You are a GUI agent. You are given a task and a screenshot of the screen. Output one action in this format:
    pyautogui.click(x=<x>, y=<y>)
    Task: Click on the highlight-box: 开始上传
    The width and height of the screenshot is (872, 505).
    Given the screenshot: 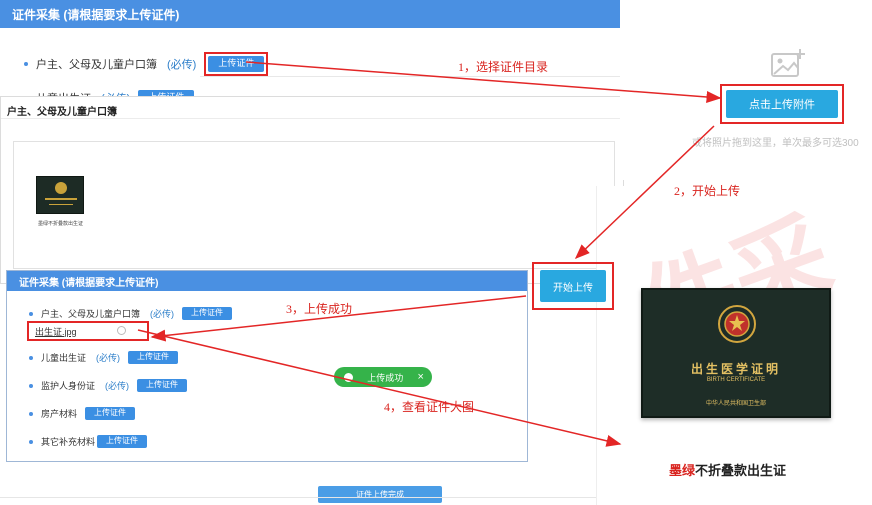 What is the action you would take?
    pyautogui.click(x=573, y=286)
    